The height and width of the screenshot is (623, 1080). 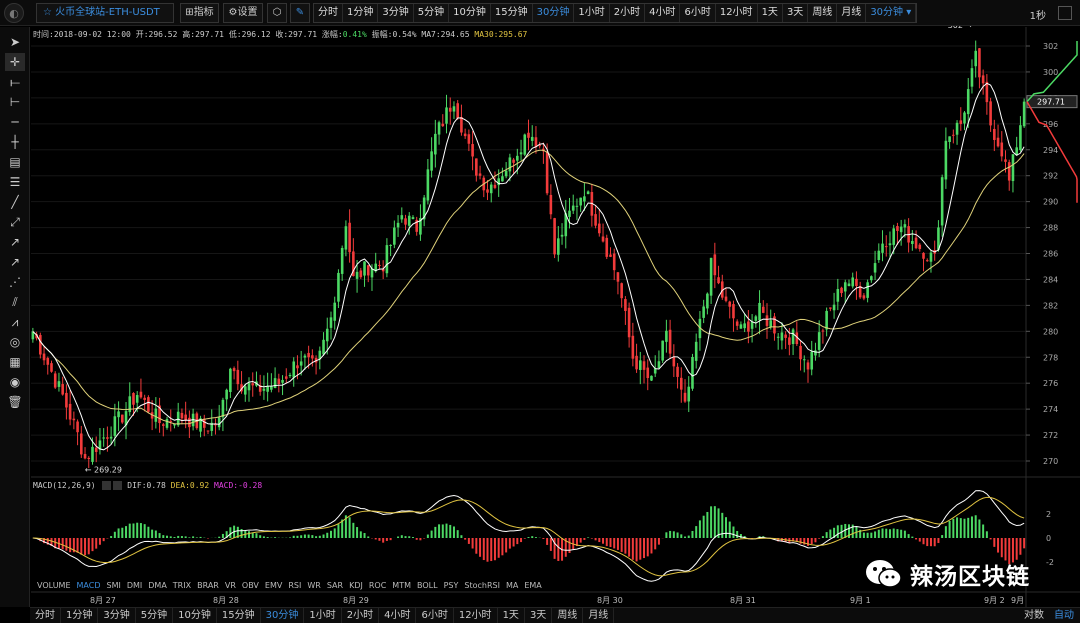 I want to click on refresh-rate: 1秒, so click(x=1038, y=14).